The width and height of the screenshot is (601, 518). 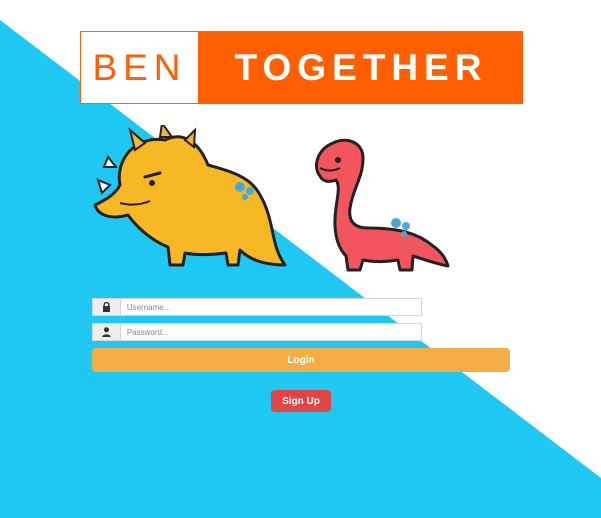 I want to click on brontosaurus-illustration, so click(x=382, y=205).